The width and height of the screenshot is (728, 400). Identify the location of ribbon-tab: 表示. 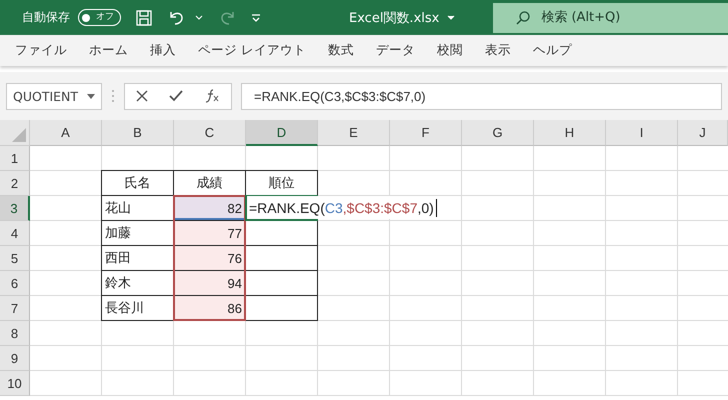
(498, 50).